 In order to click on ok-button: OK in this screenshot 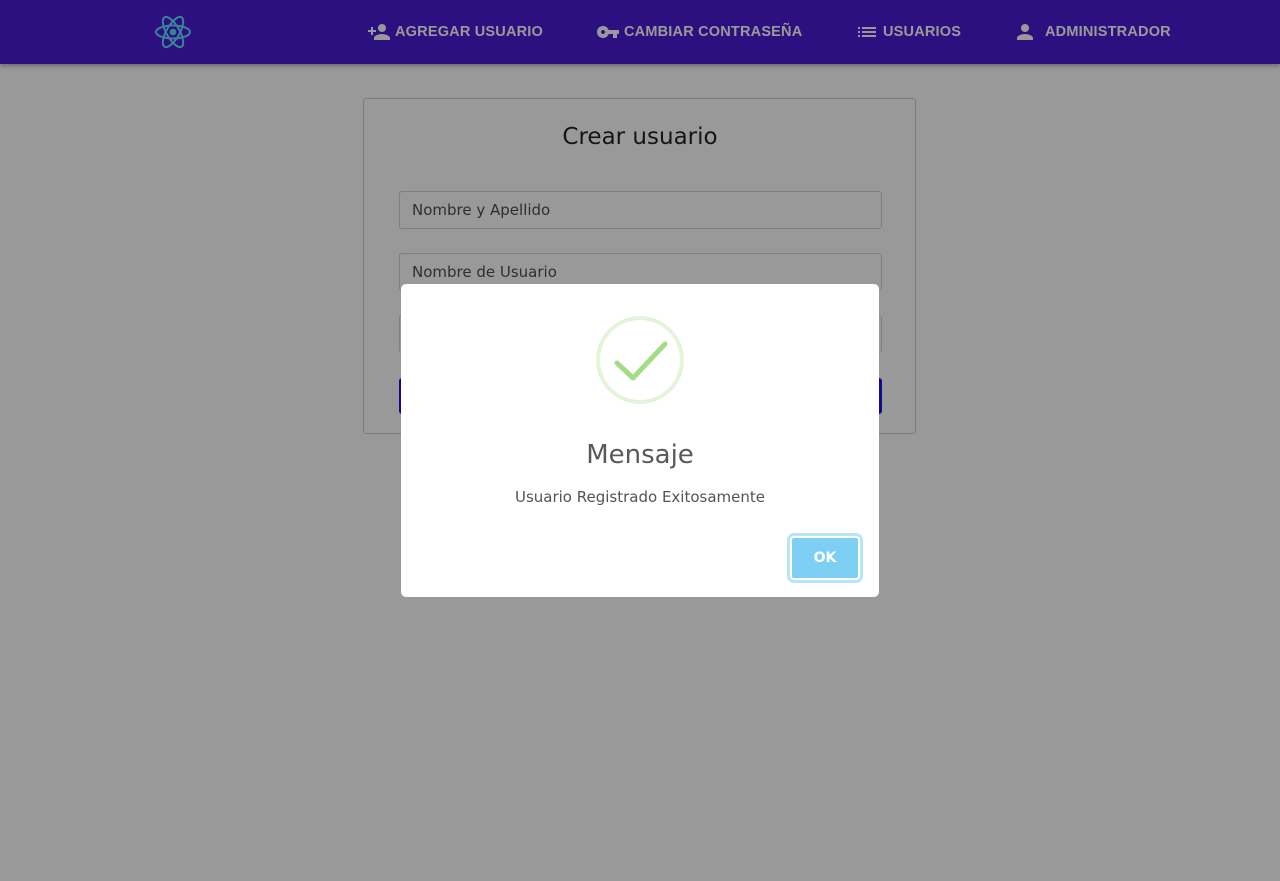, I will do `click(825, 558)`.